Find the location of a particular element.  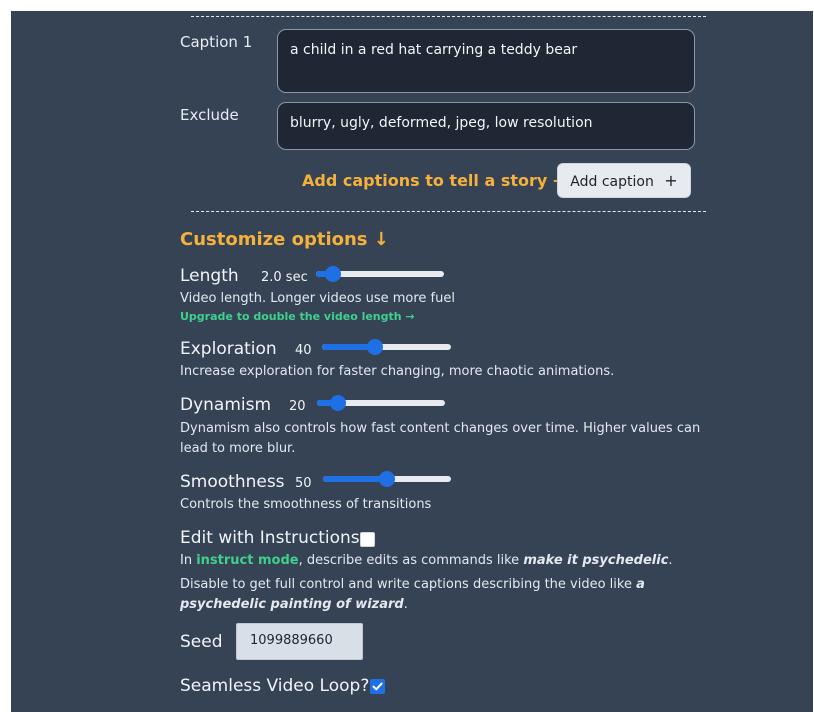

instructions-line3-em: psychedelic painting of wizard is located at coordinates (292, 604).